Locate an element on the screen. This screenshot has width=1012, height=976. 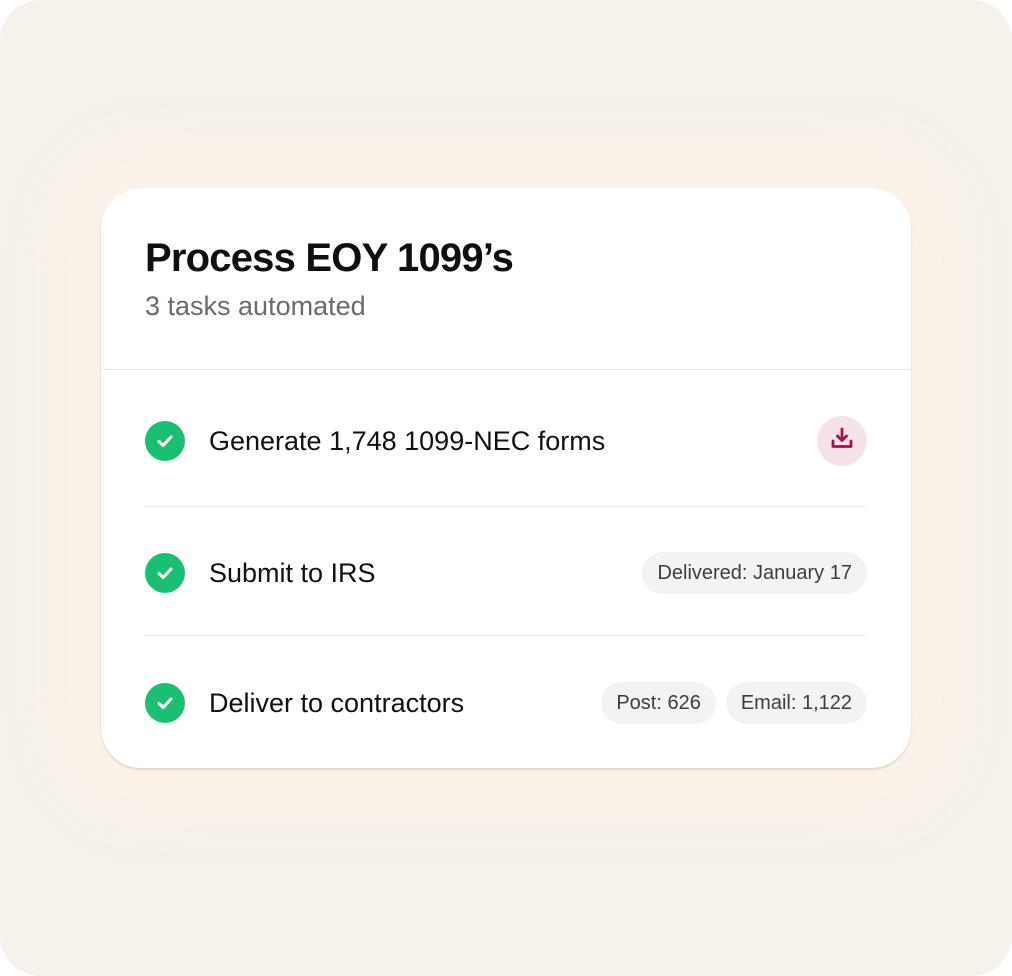
download-button is located at coordinates (842, 441).